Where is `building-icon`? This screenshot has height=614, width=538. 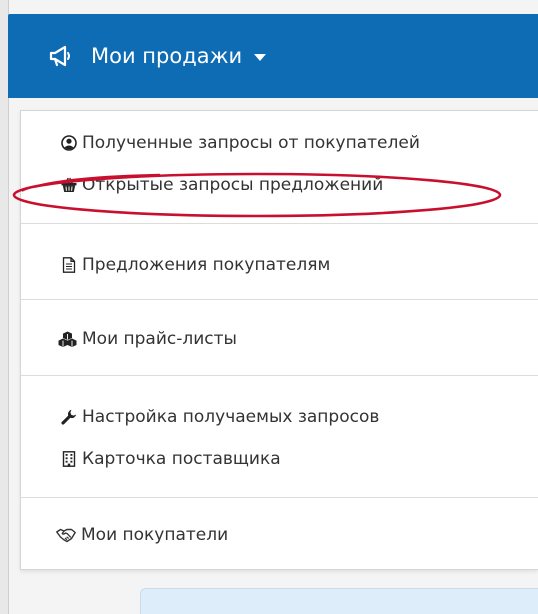 building-icon is located at coordinates (69, 459).